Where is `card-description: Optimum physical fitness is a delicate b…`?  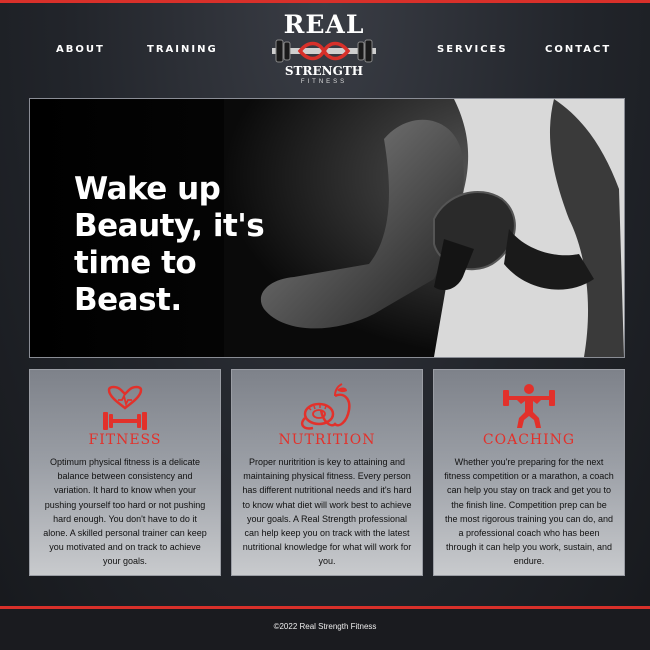 card-description: Optimum physical fitness is a delicate b… is located at coordinates (125, 512).